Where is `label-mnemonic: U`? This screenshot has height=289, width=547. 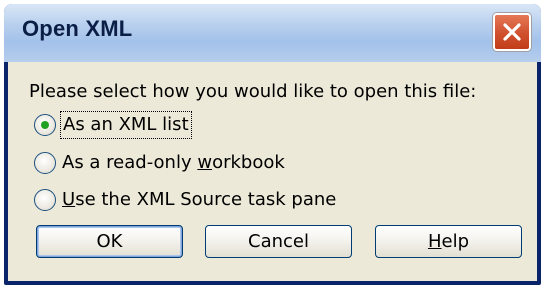
label-mnemonic: U is located at coordinates (69, 199).